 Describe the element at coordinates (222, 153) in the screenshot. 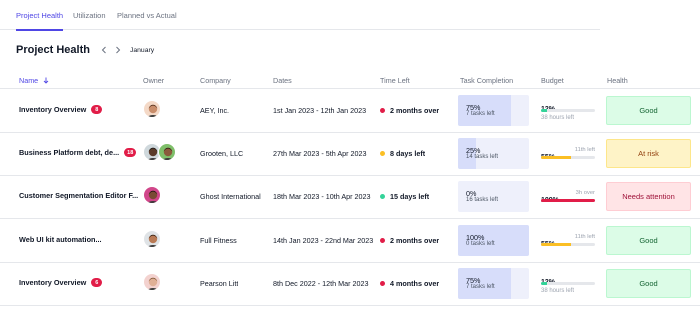

I see `company-name: Grooten, LLC` at that location.